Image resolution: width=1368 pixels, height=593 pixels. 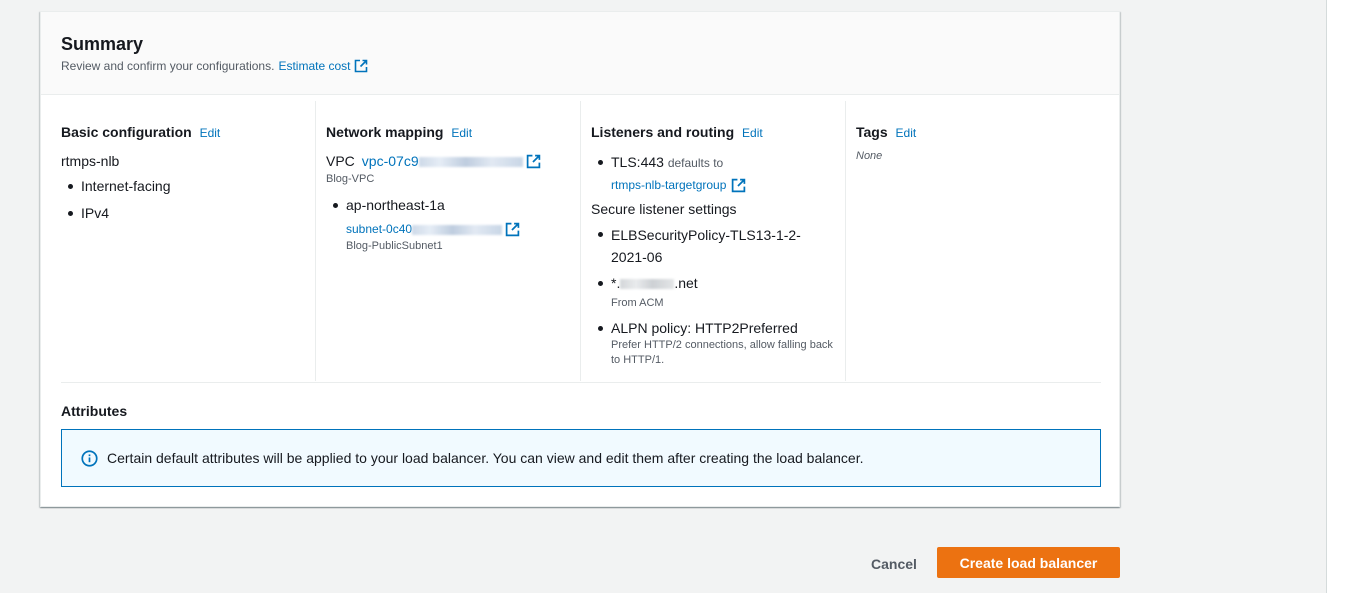 I want to click on tags-section: Tags Edit None, so click(x=973, y=241).